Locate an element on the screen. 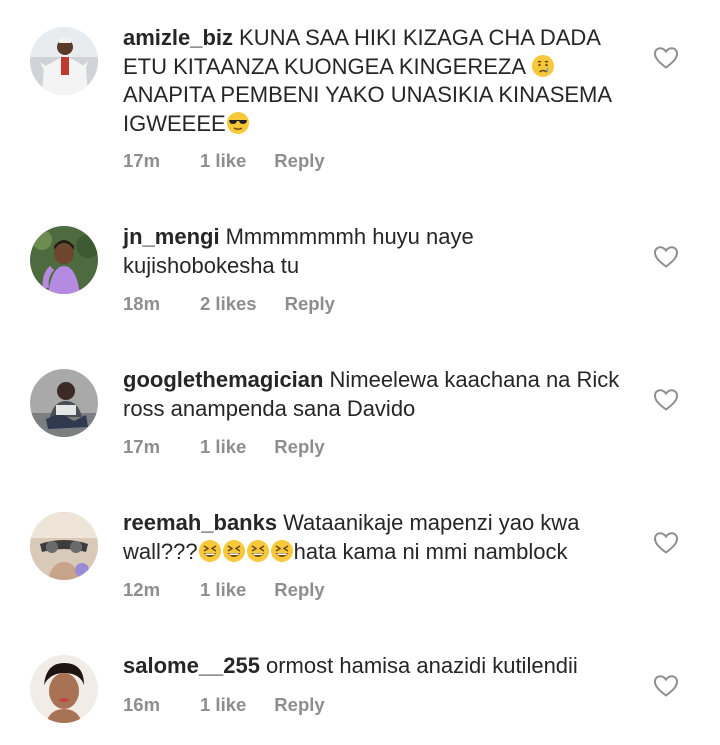 The image size is (720, 745). comment-time: 12m is located at coordinates (142, 589).